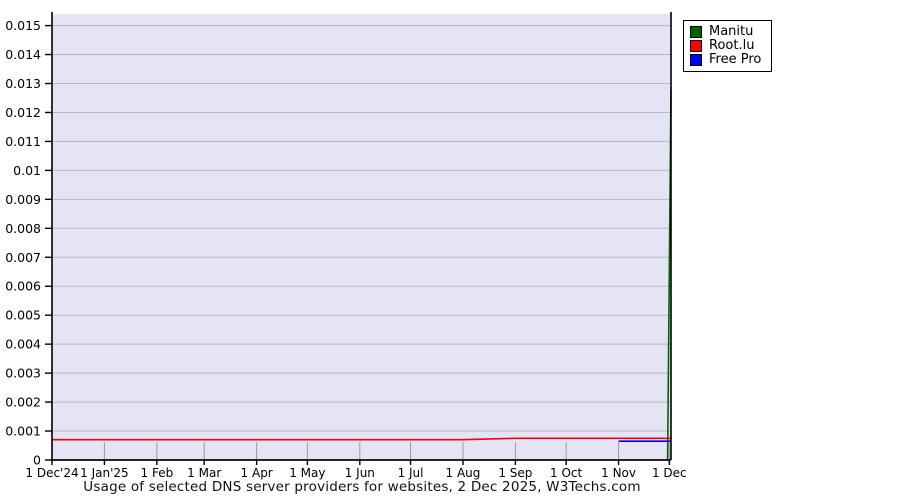 The width and height of the screenshot is (900, 500). I want to click on y-tick-label: 0.008, so click(23, 228).